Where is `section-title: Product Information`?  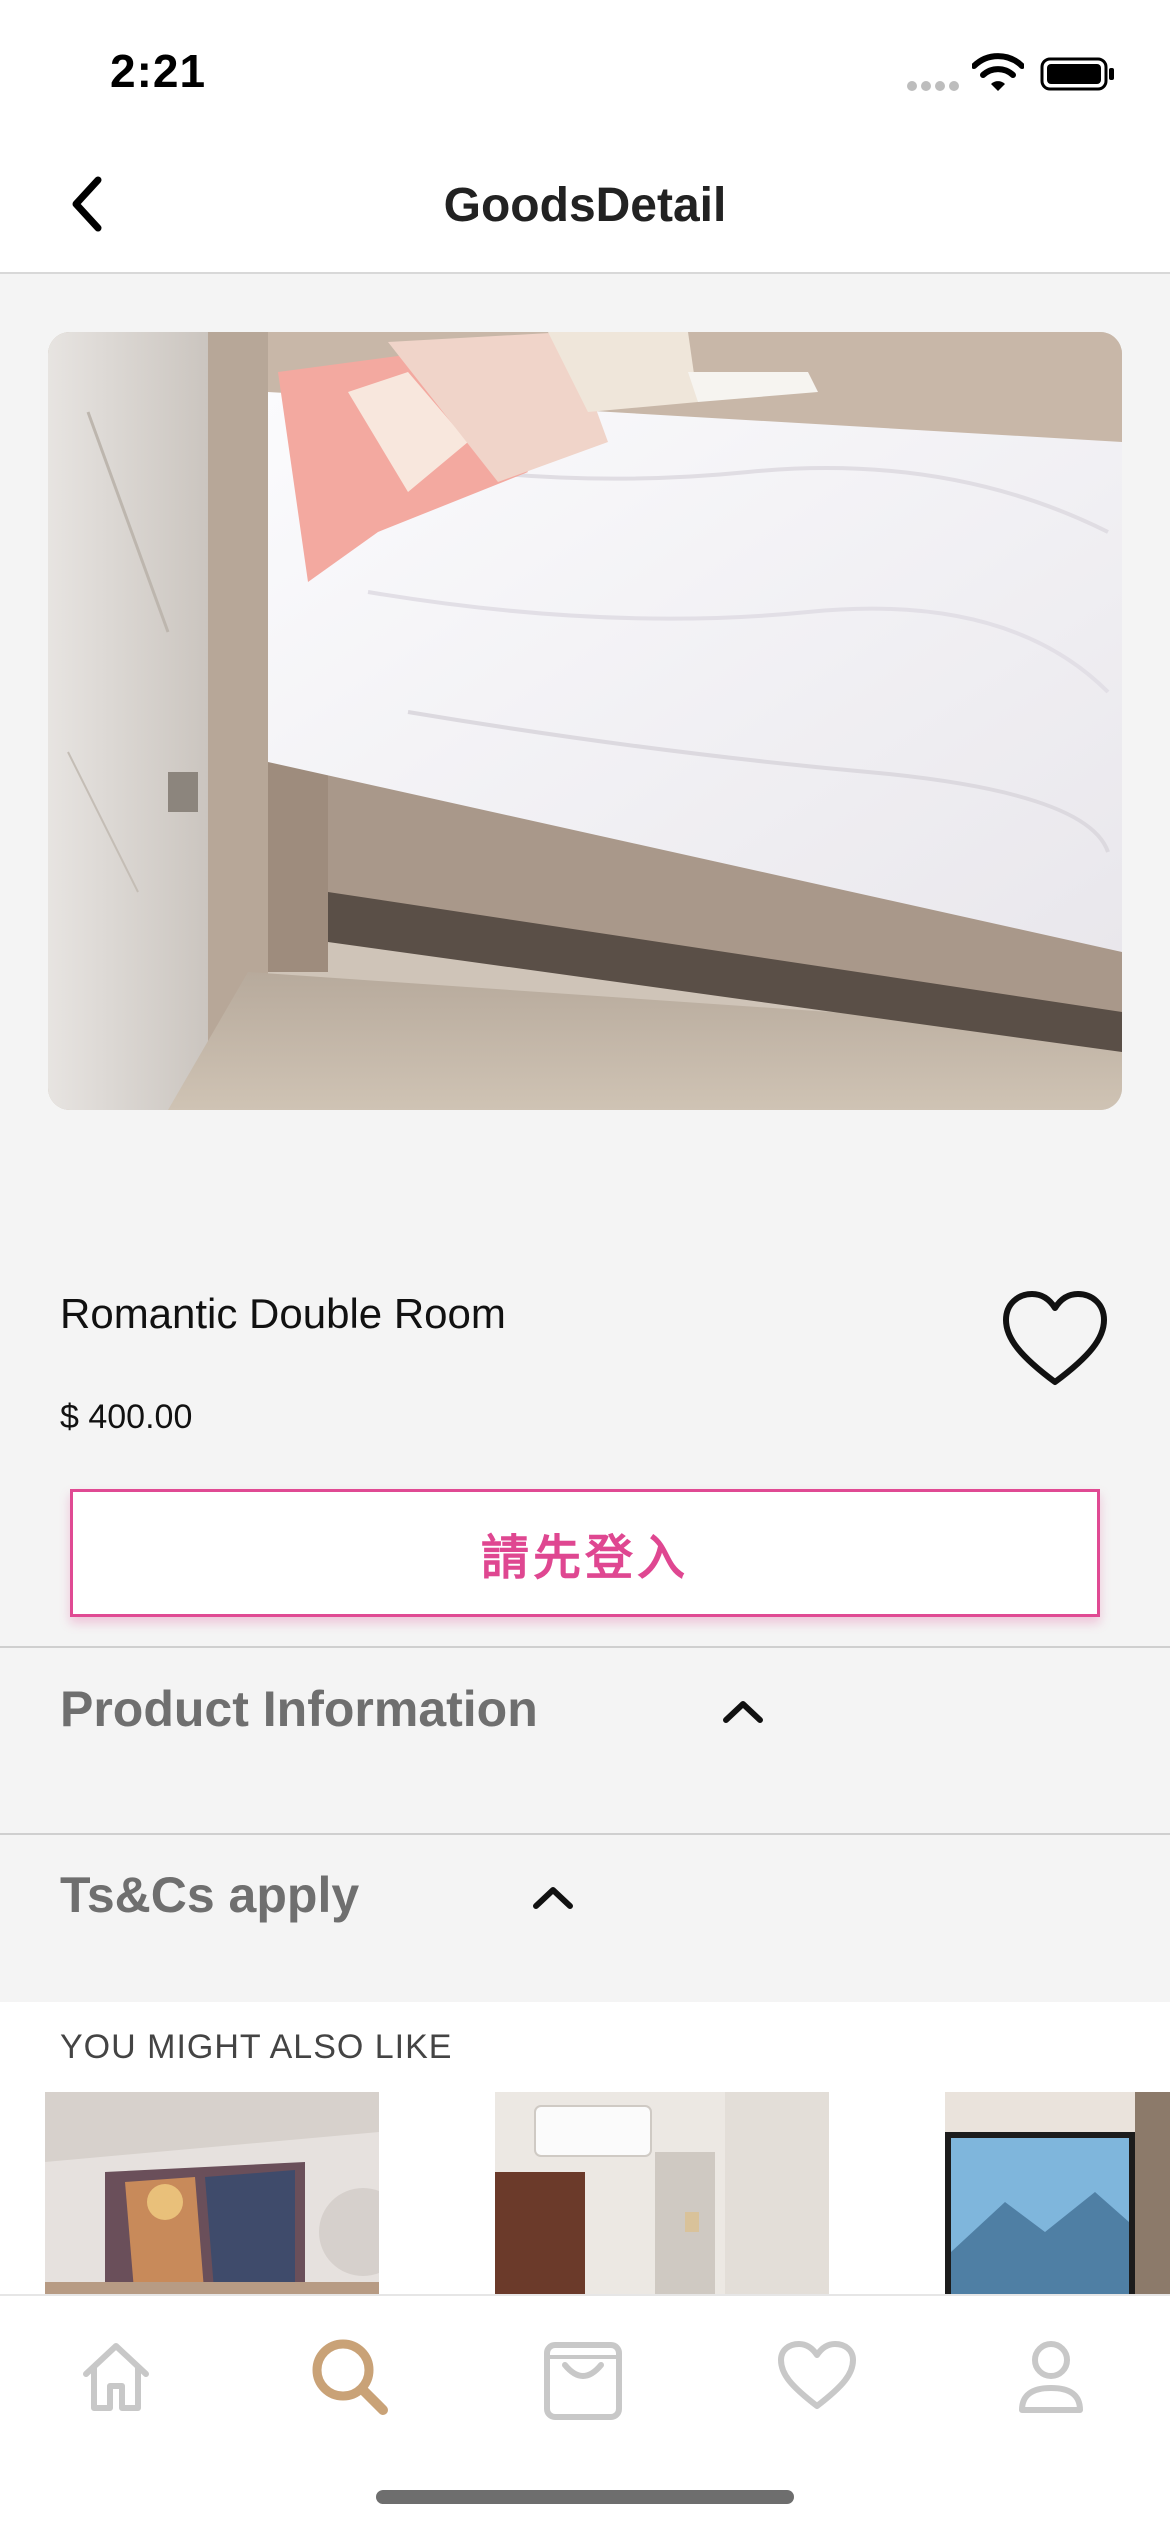 section-title: Product Information is located at coordinates (299, 1709).